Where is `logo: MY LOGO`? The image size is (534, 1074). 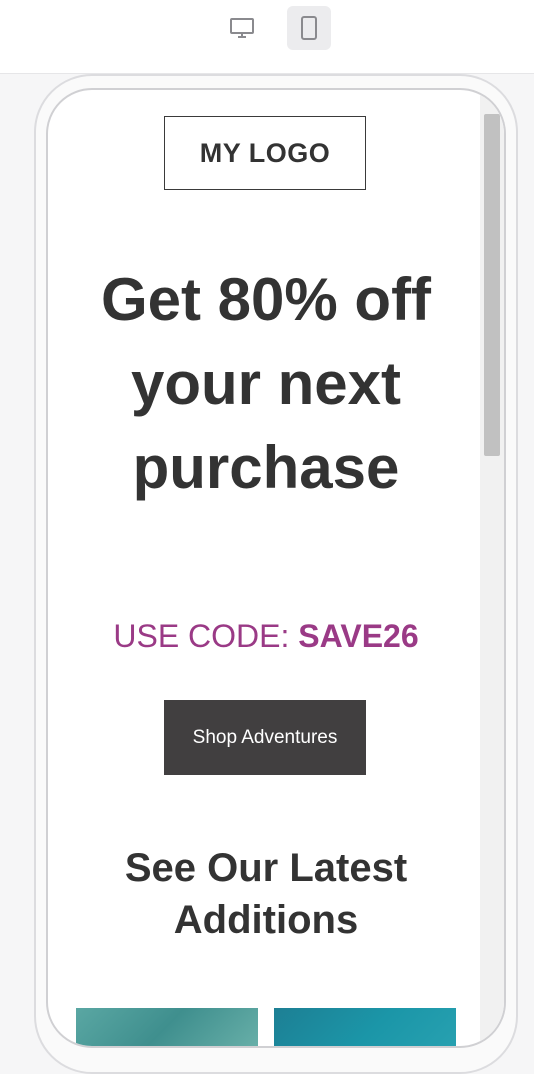
logo: MY LOGO is located at coordinates (265, 153).